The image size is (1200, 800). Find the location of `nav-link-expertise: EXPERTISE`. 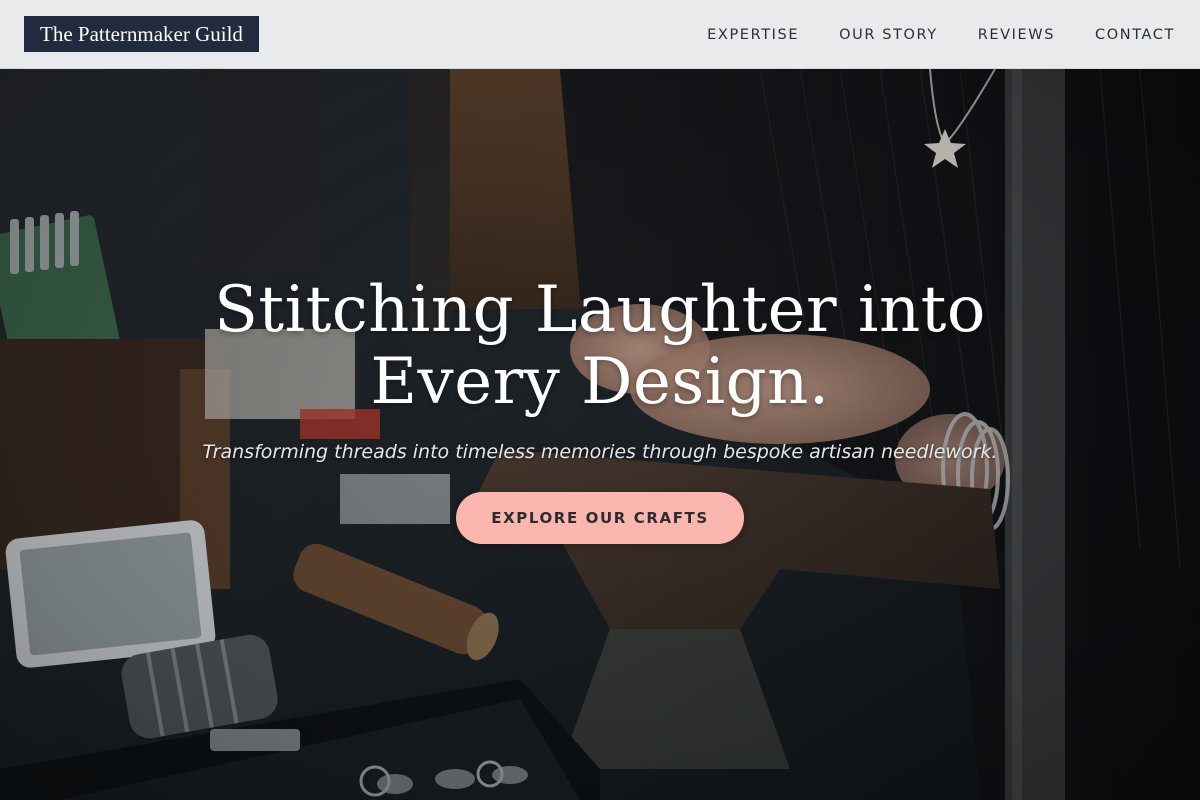

nav-link-expertise: EXPERTISE is located at coordinates (753, 35).